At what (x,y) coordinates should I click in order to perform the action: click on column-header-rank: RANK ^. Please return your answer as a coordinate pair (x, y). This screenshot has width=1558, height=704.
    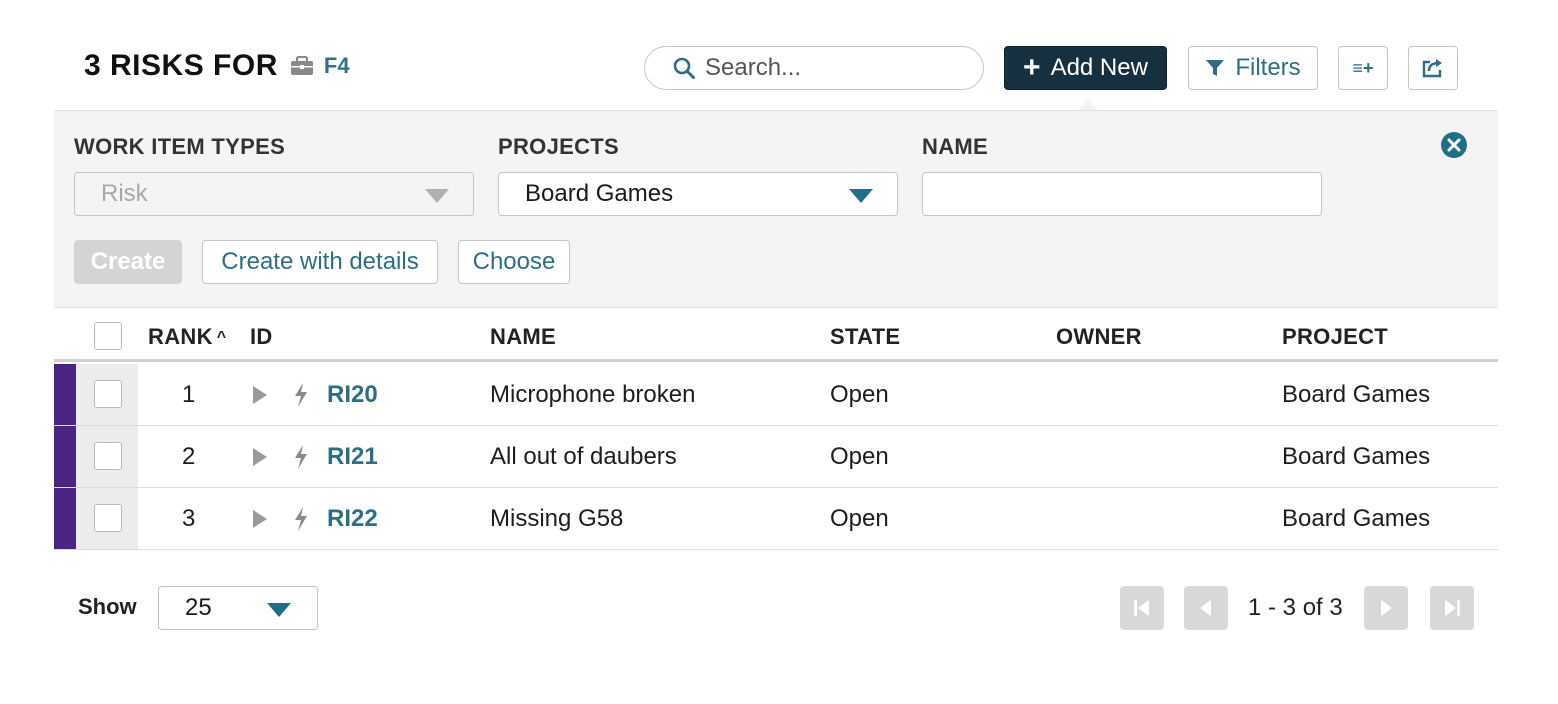
    Looking at the image, I should click on (187, 337).